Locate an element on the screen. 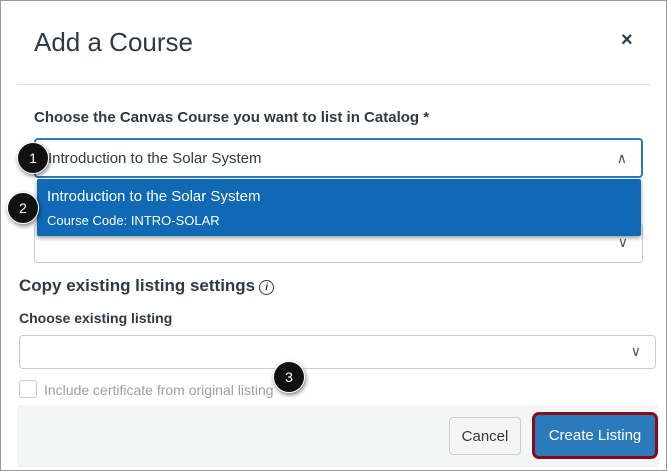  callout-badge-1: 1 is located at coordinates (33, 158).